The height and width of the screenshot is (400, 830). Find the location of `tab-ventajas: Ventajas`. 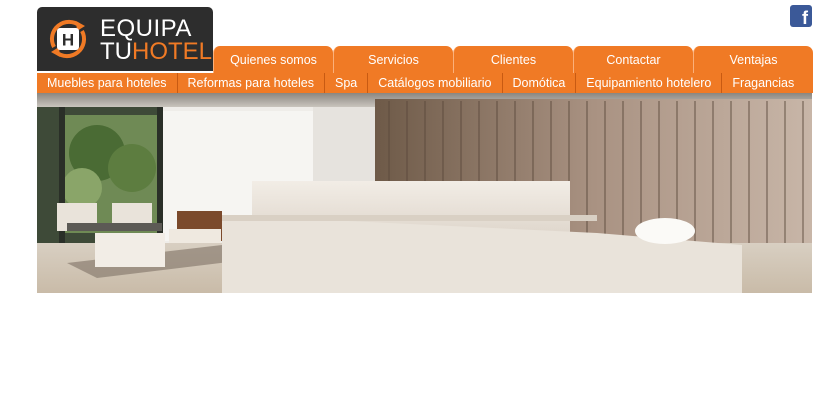

tab-ventajas: Ventajas is located at coordinates (753, 59).